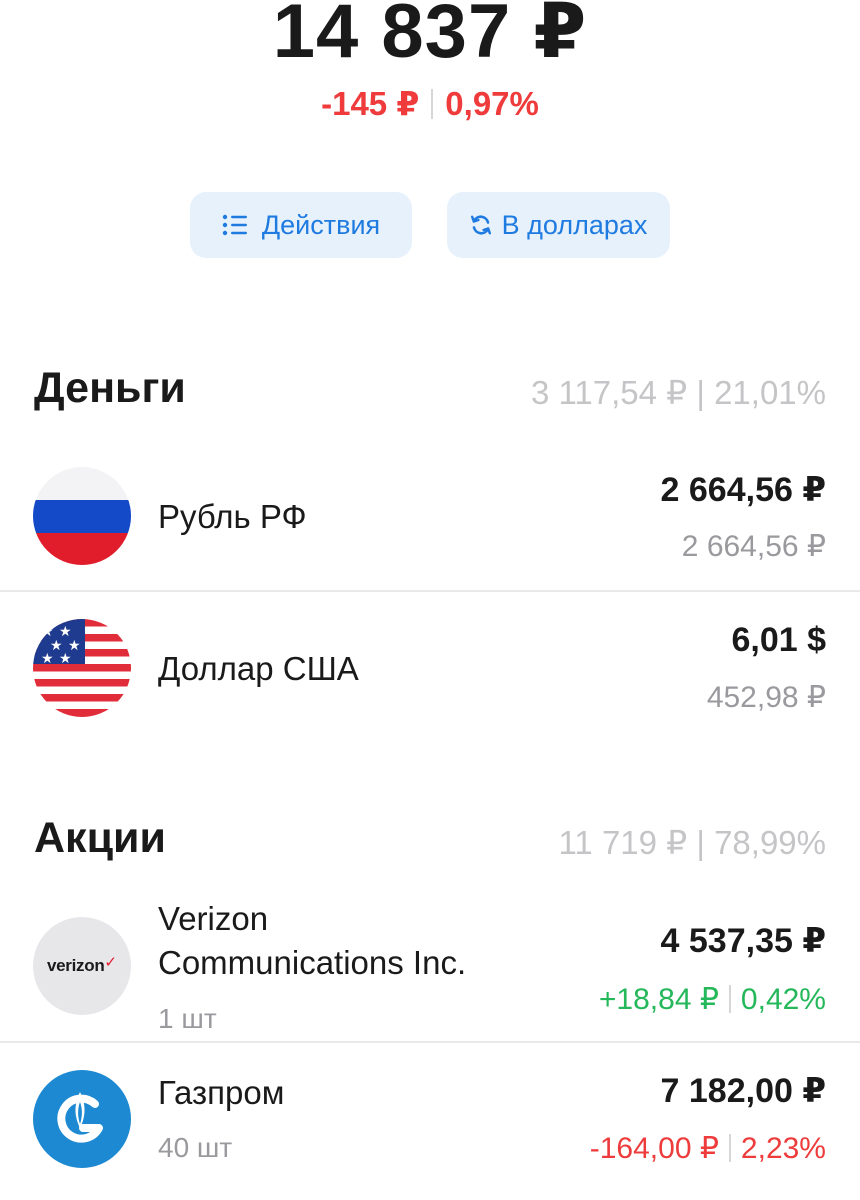 Image resolution: width=860 pixels, height=1200 pixels. What do you see at coordinates (195, 1147) in the screenshot?
I see `asset-quantity: 40 шт` at bounding box center [195, 1147].